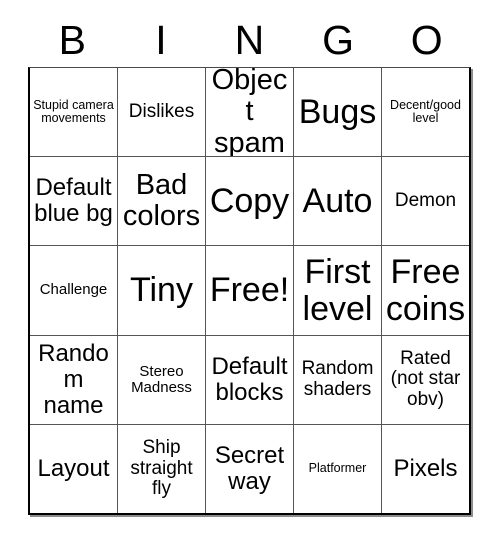 The image size is (500, 544). Describe the element at coordinates (337, 469) in the screenshot. I see `bingo-cell-g5: Platformer` at that location.